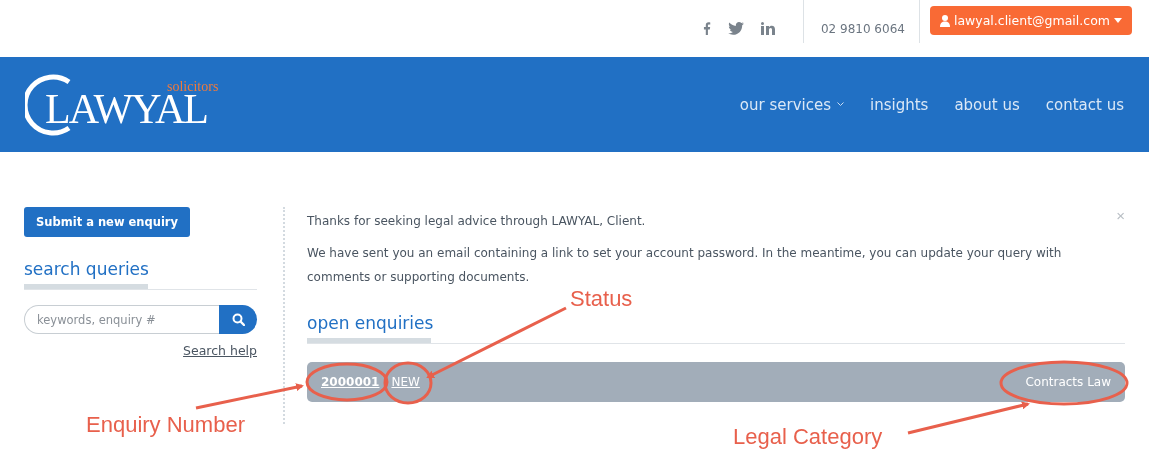  Describe the element at coordinates (477, 221) in the screenshot. I see `notice-text: Thanks for seeking legal advice through LAWYAL, Client.` at that location.